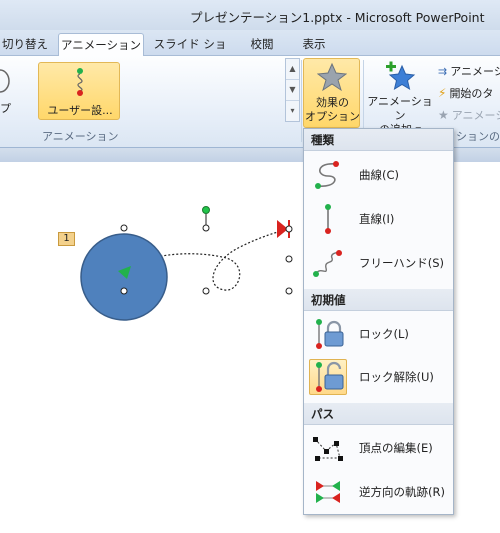 The height and width of the screenshot is (533, 500). I want to click on menu-item-freehand: フリーハンド(S), so click(378, 263).